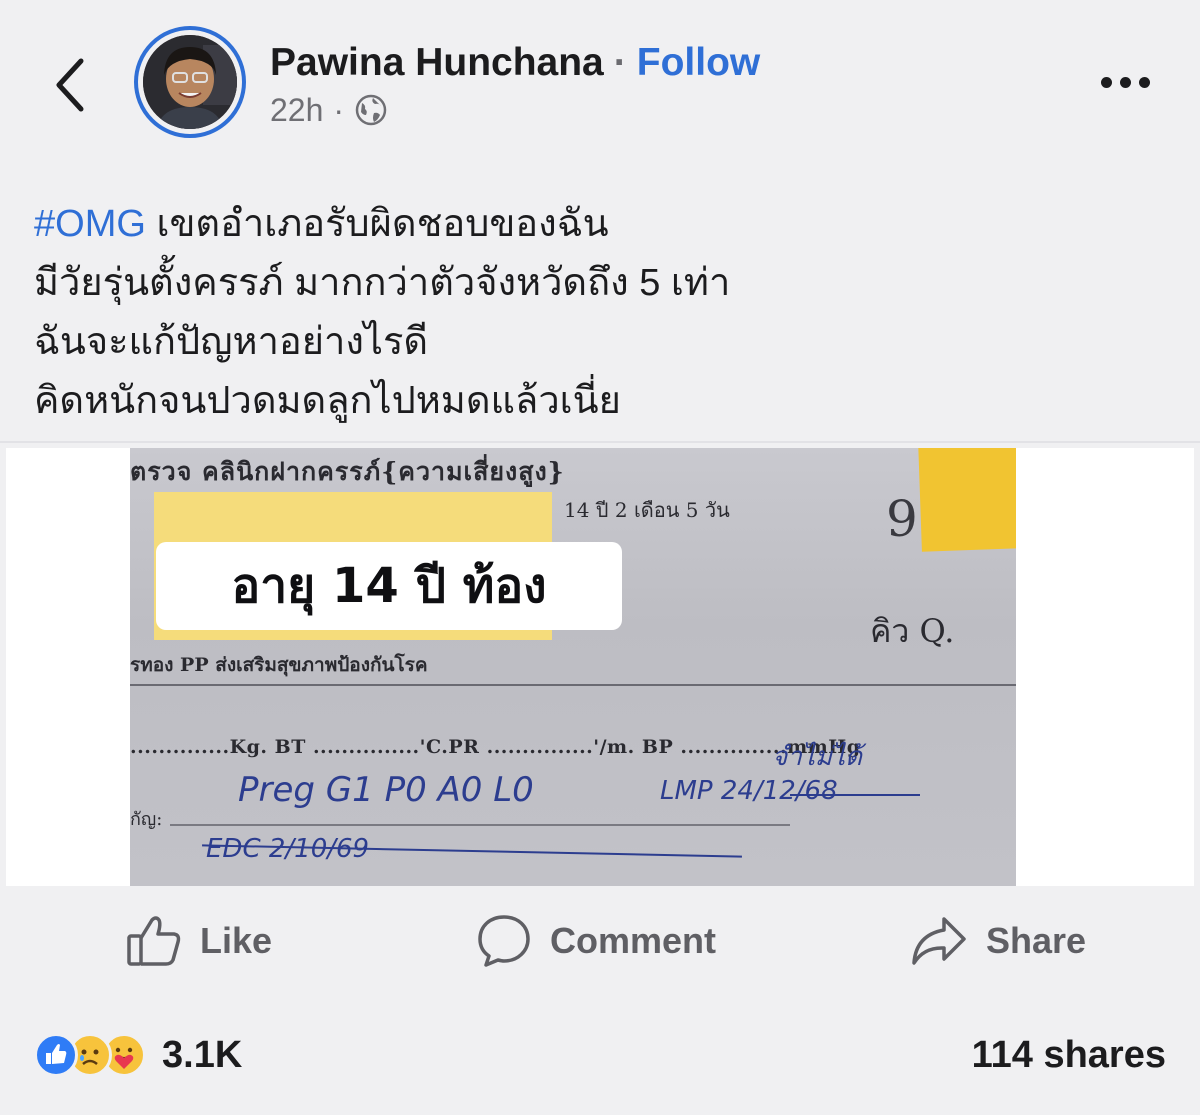 Image resolution: width=1200 pixels, height=1115 pixels. I want to click on avatar-photo, so click(190, 82).